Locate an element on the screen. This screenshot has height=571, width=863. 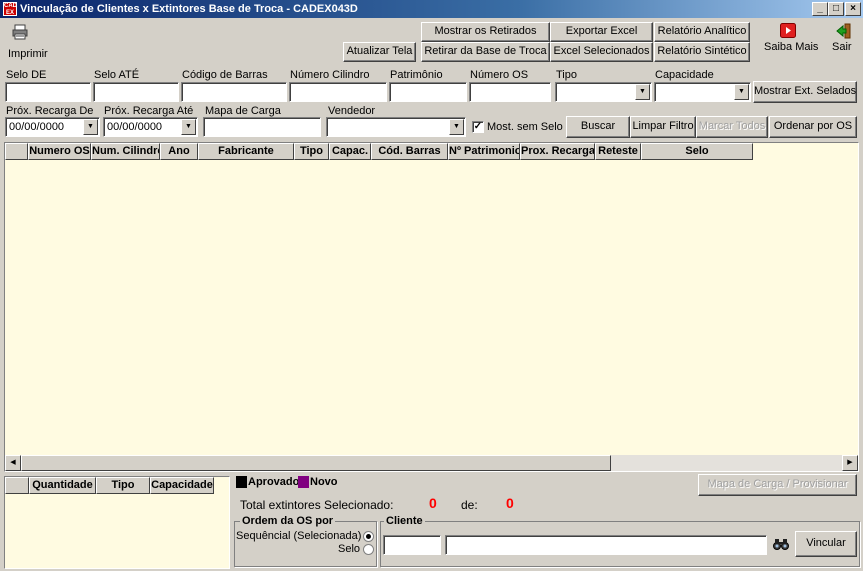
approved-legend-label: Aprovado is located at coordinates (274, 482).